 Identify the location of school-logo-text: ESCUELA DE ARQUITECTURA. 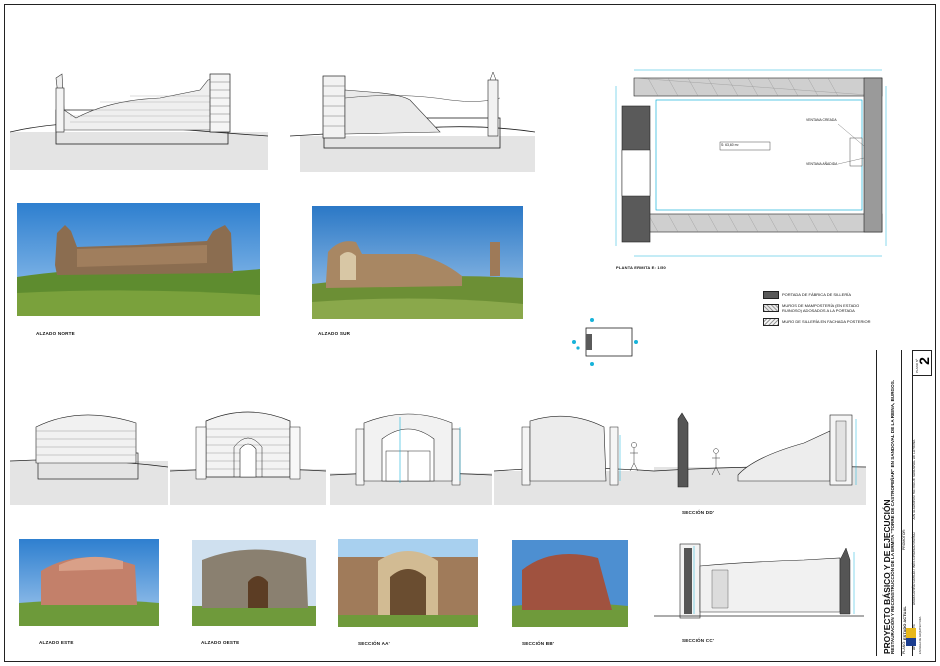
(920, 635).